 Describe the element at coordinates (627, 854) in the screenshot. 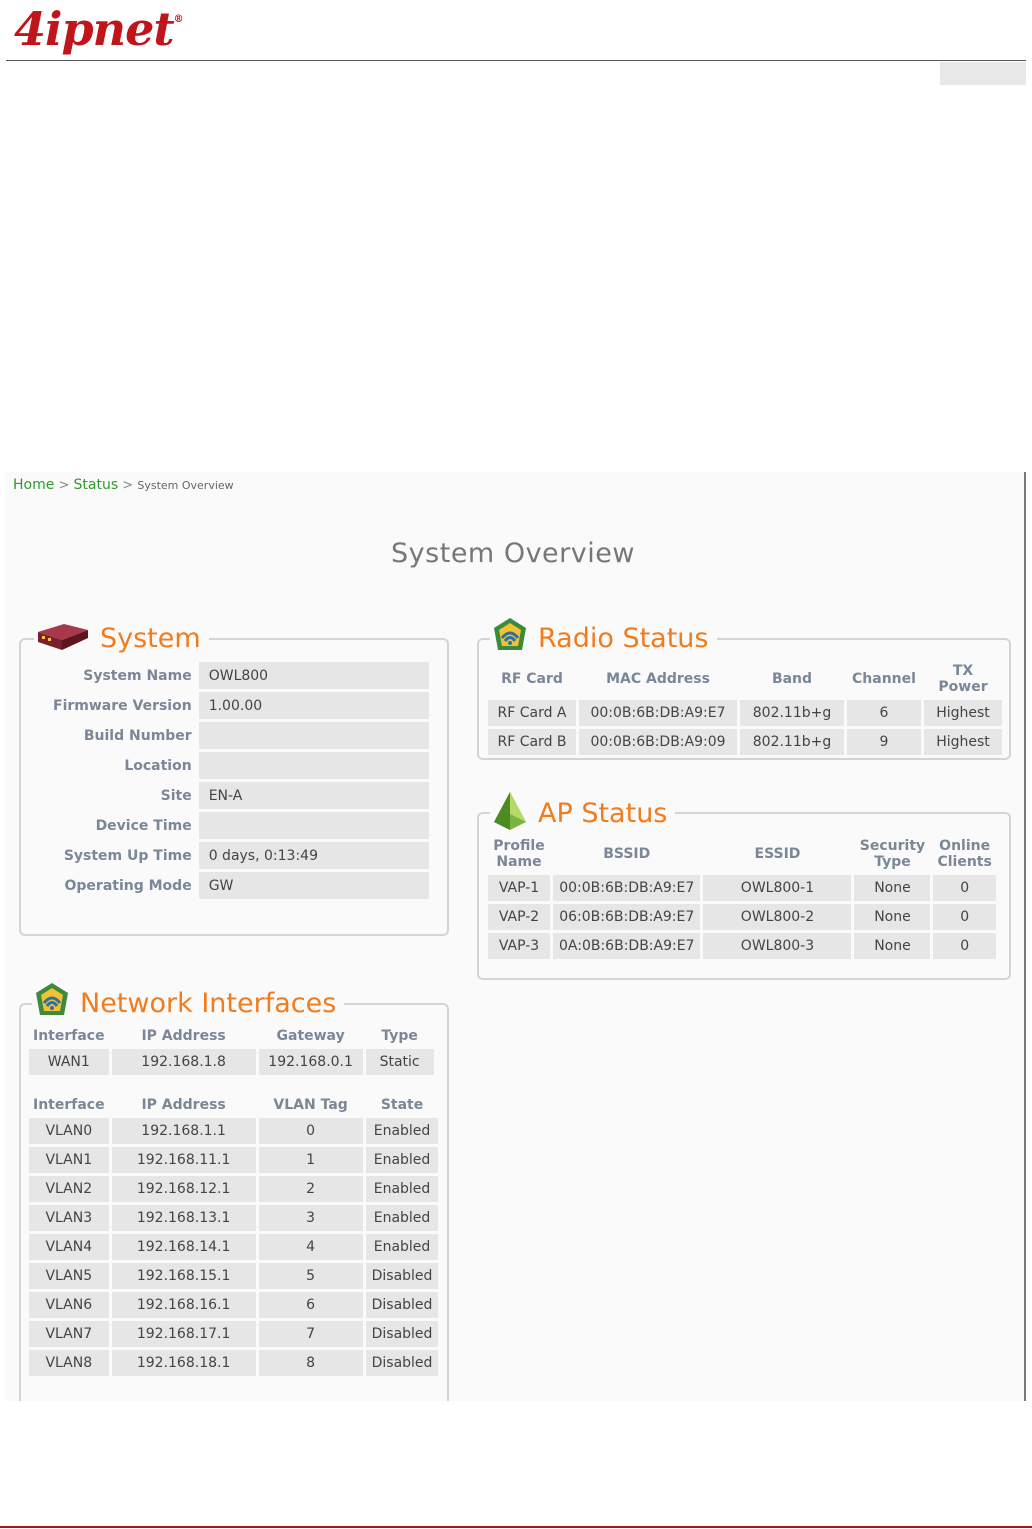

I see `ap-status-header: BSSID` at that location.